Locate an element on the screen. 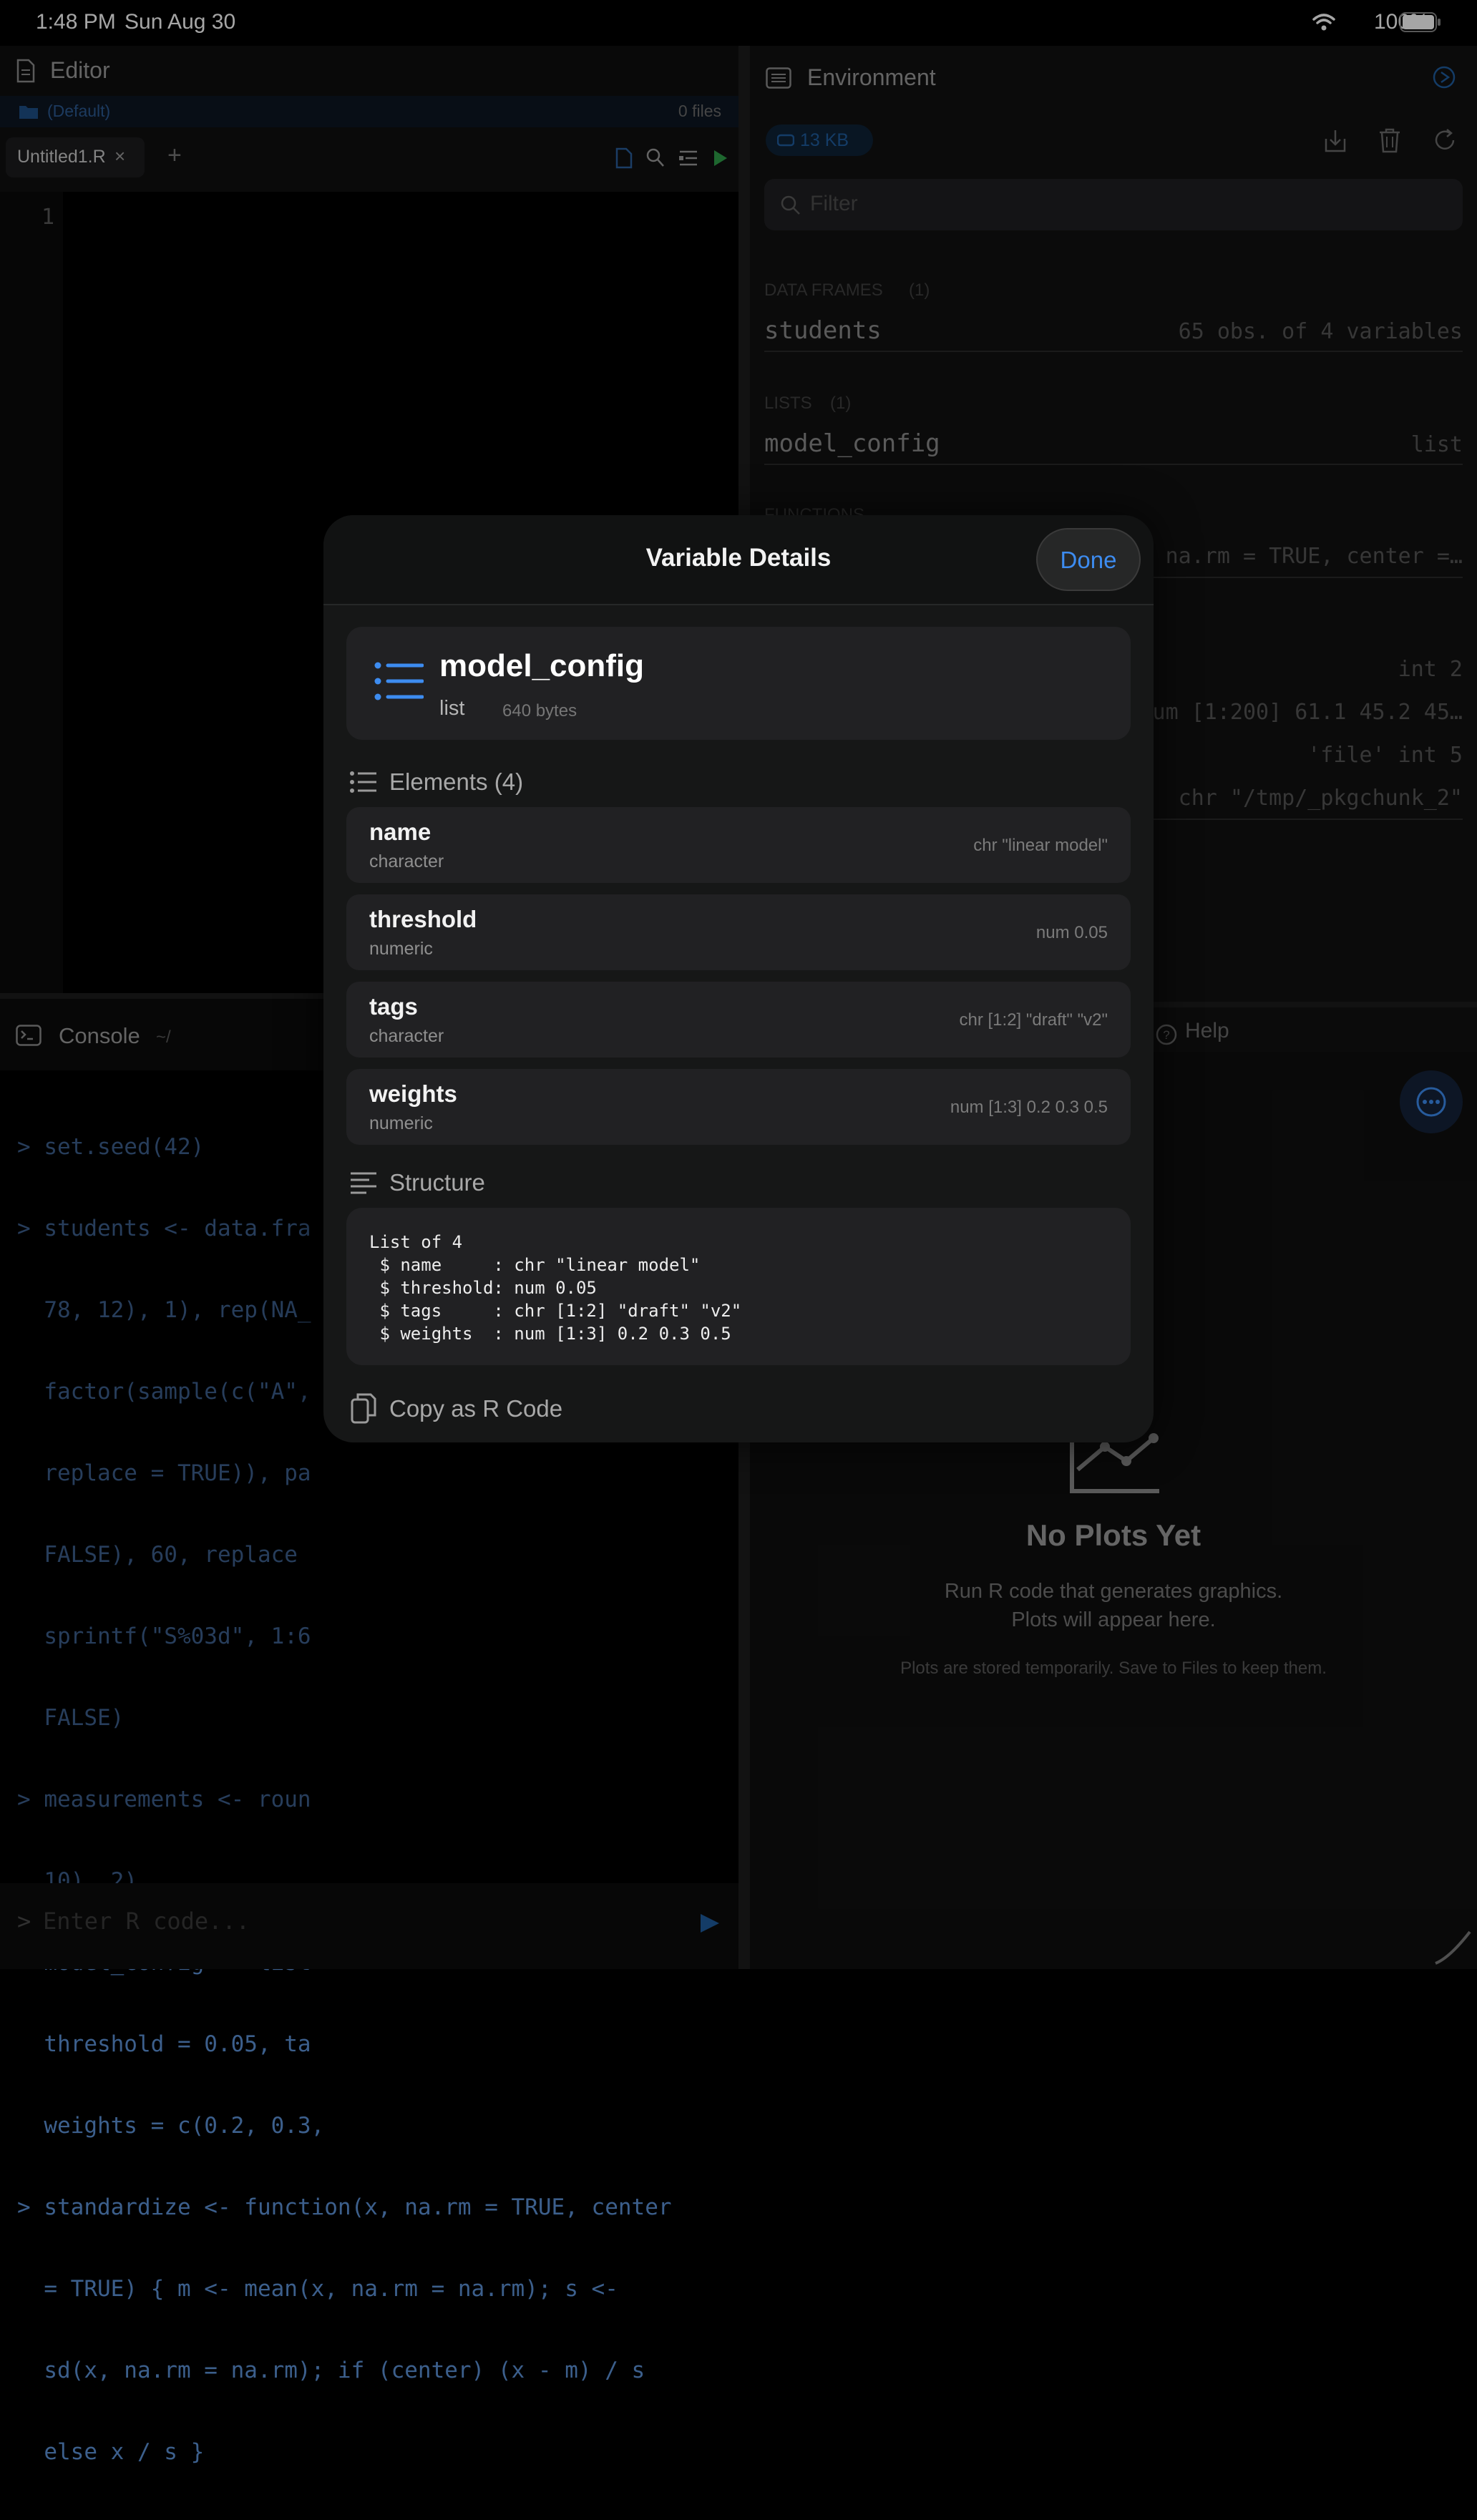 The image size is (1477, 2520). variable-summary-card: model_config list 640 bytes is located at coordinates (738, 683).